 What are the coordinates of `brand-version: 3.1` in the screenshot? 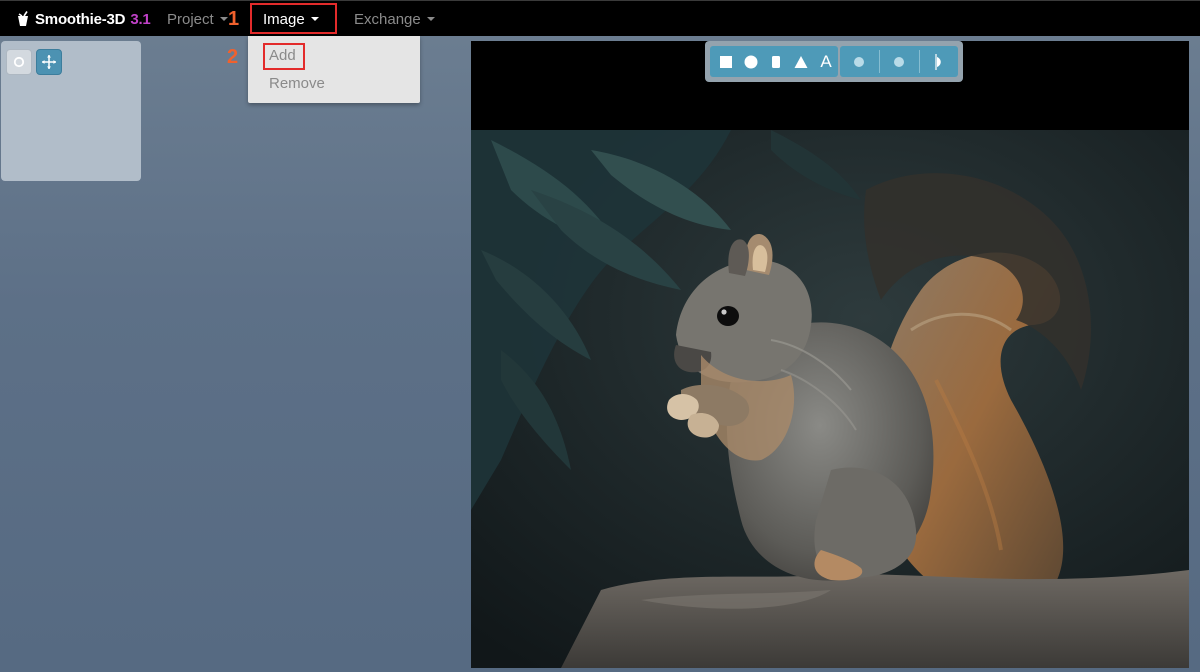 It's located at (140, 19).